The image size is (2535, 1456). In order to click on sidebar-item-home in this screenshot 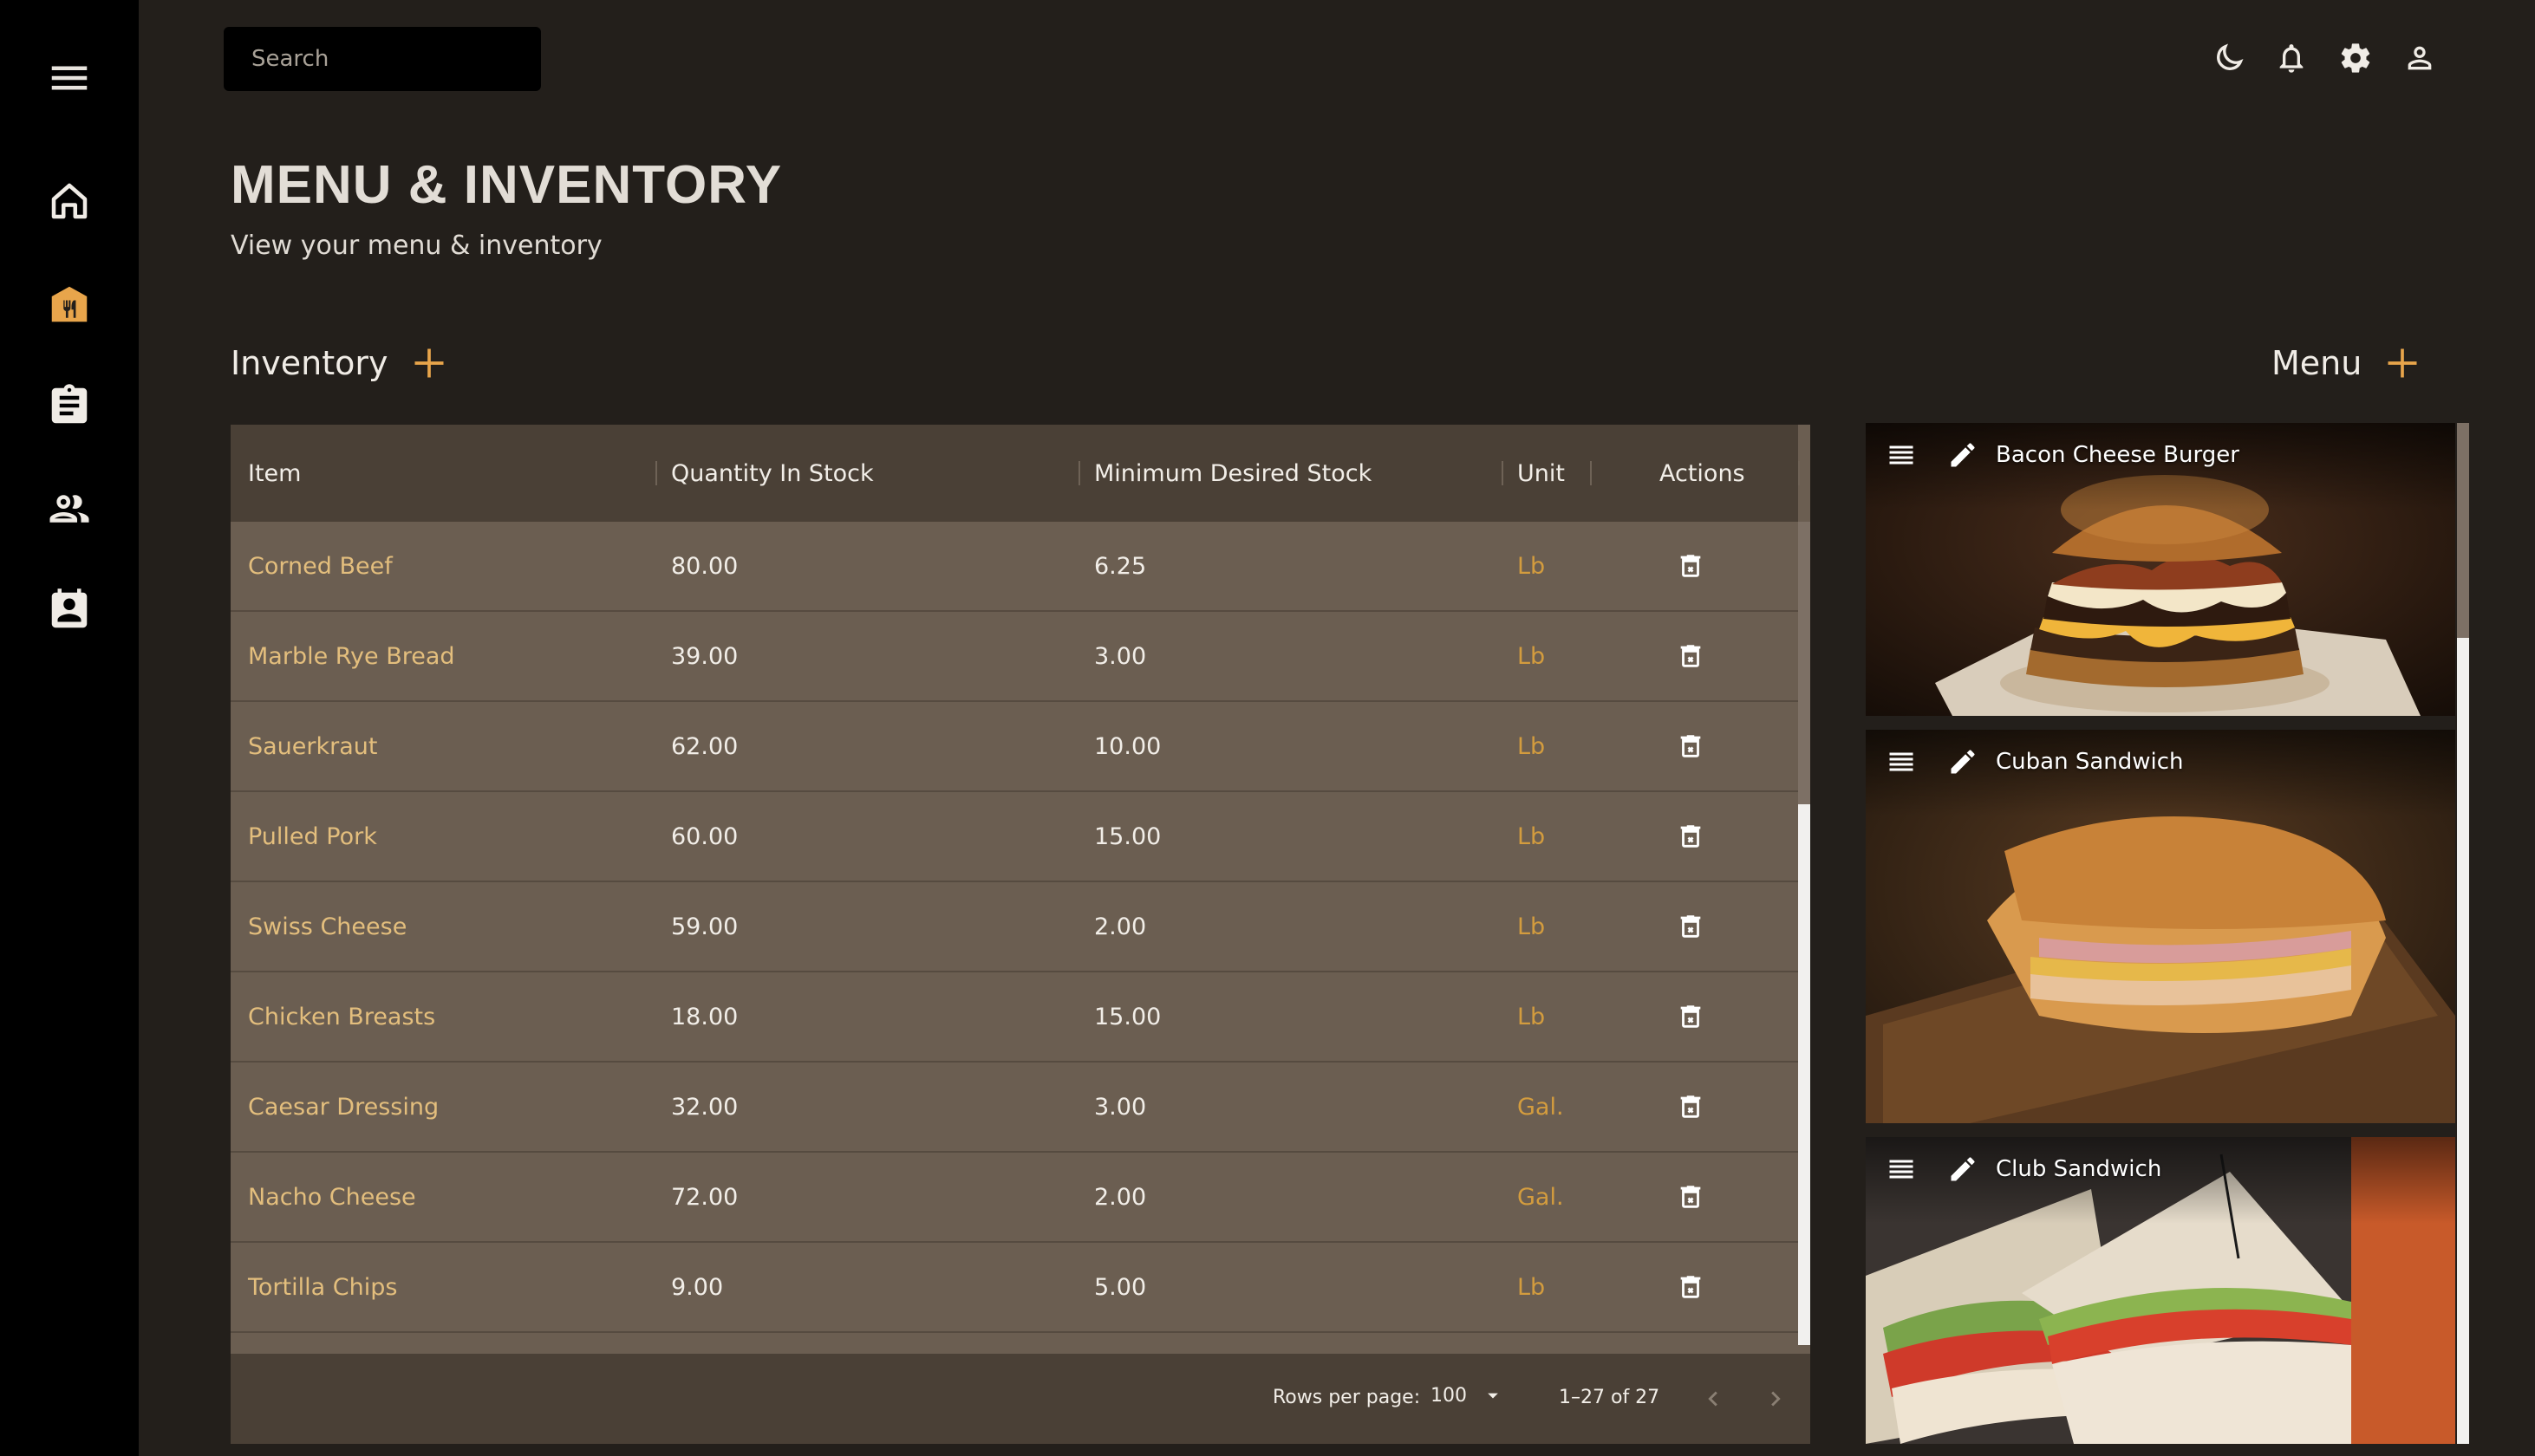, I will do `click(69, 201)`.